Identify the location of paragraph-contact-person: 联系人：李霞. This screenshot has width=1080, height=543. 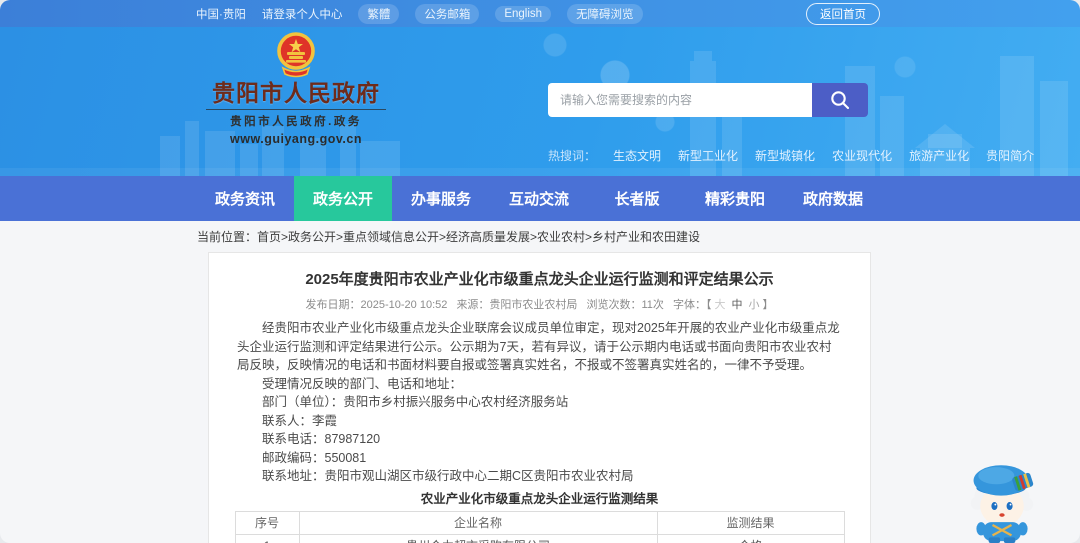
(300, 420).